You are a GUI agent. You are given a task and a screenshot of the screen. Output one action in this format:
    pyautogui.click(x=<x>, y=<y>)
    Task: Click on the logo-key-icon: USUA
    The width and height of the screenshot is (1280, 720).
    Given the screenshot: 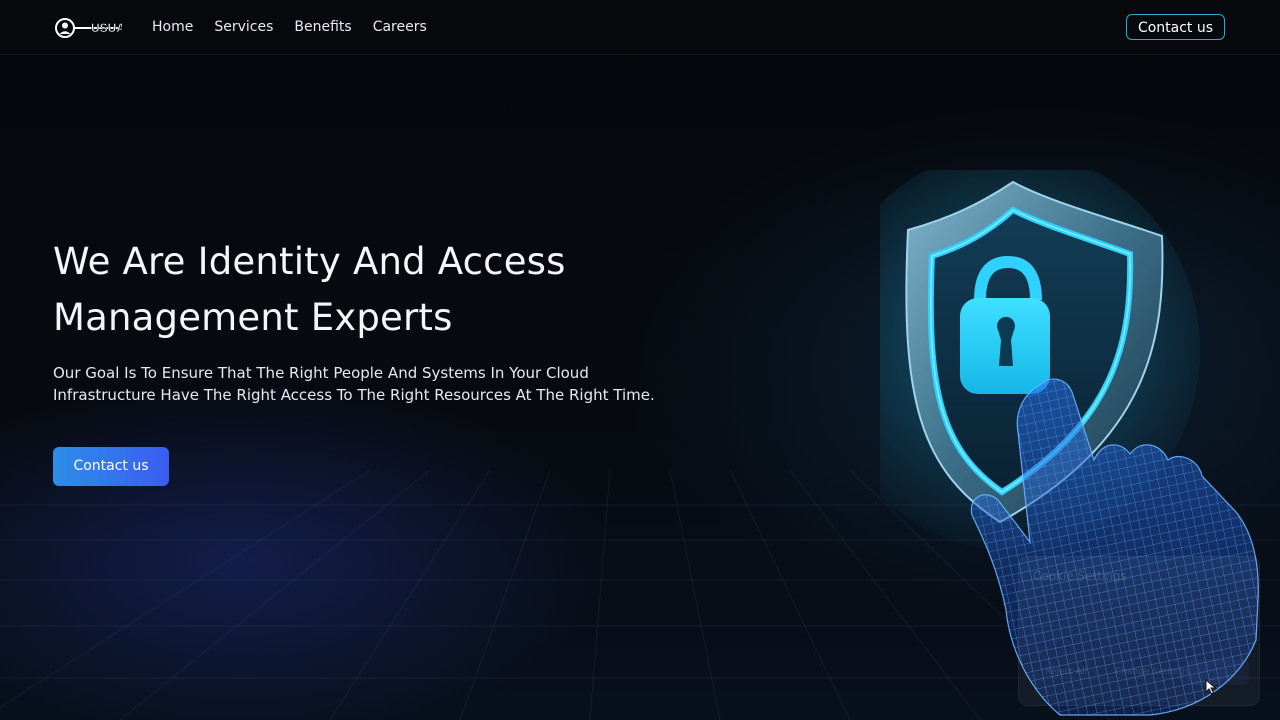 What is the action you would take?
    pyautogui.click(x=88, y=28)
    